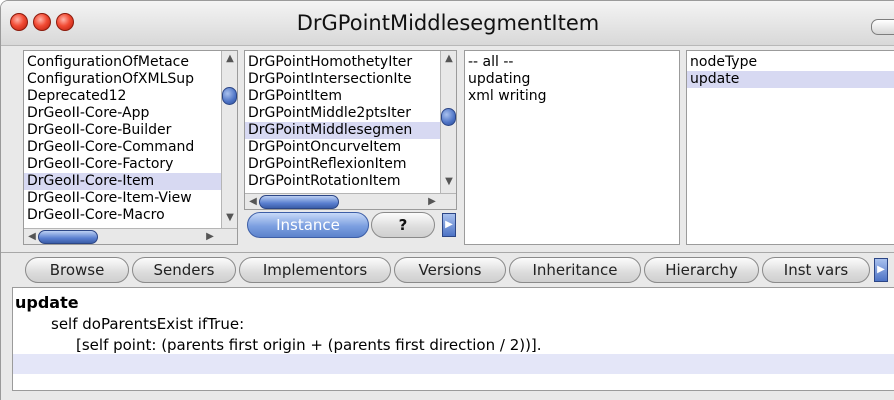 The width and height of the screenshot is (894, 400). What do you see at coordinates (130, 96) in the screenshot?
I see `list-item: Deprecated12` at bounding box center [130, 96].